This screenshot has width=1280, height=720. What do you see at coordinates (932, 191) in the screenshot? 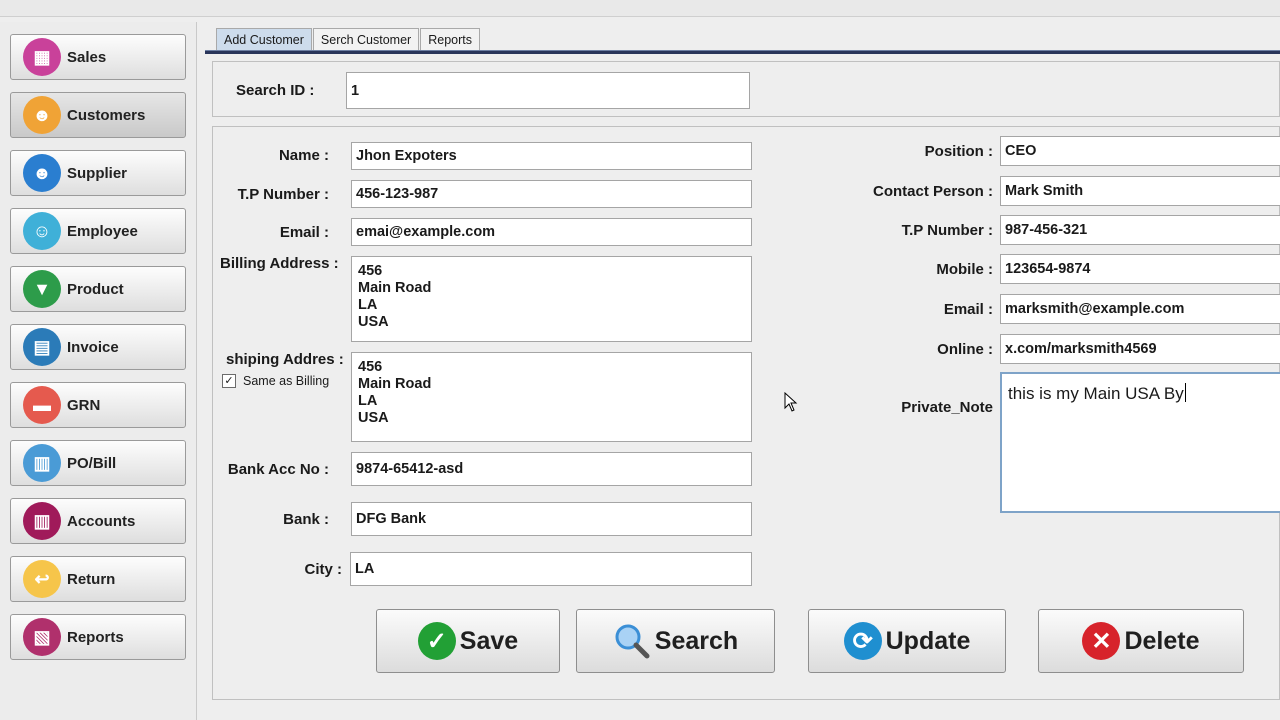
I see `contact-person-label: Contact Person :` at bounding box center [932, 191].